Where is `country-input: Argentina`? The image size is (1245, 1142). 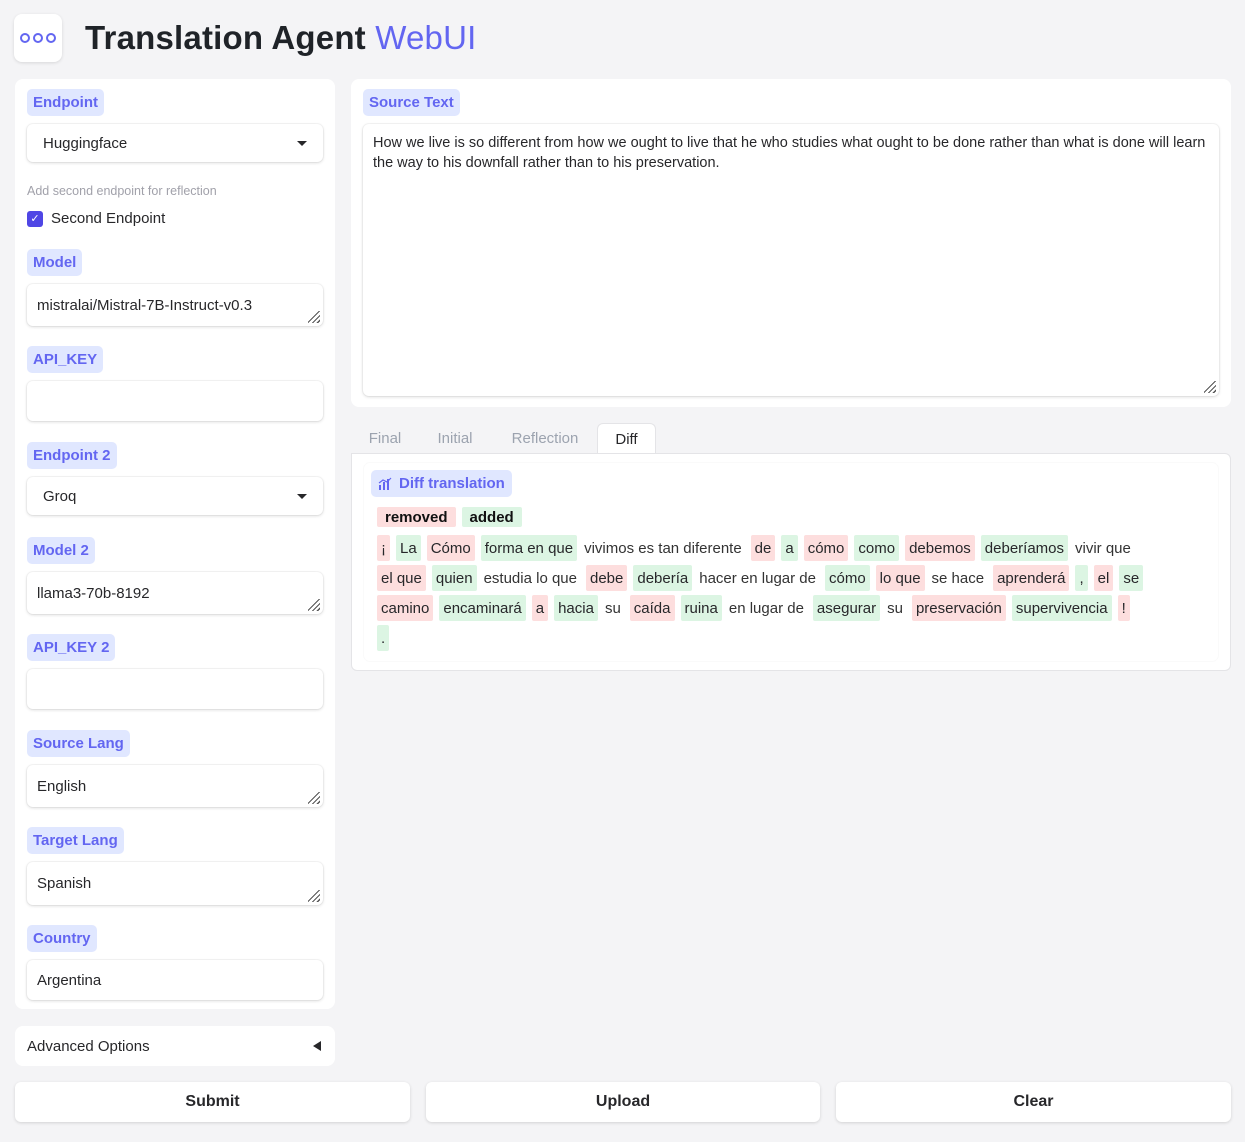
country-input: Argentina is located at coordinates (175, 980).